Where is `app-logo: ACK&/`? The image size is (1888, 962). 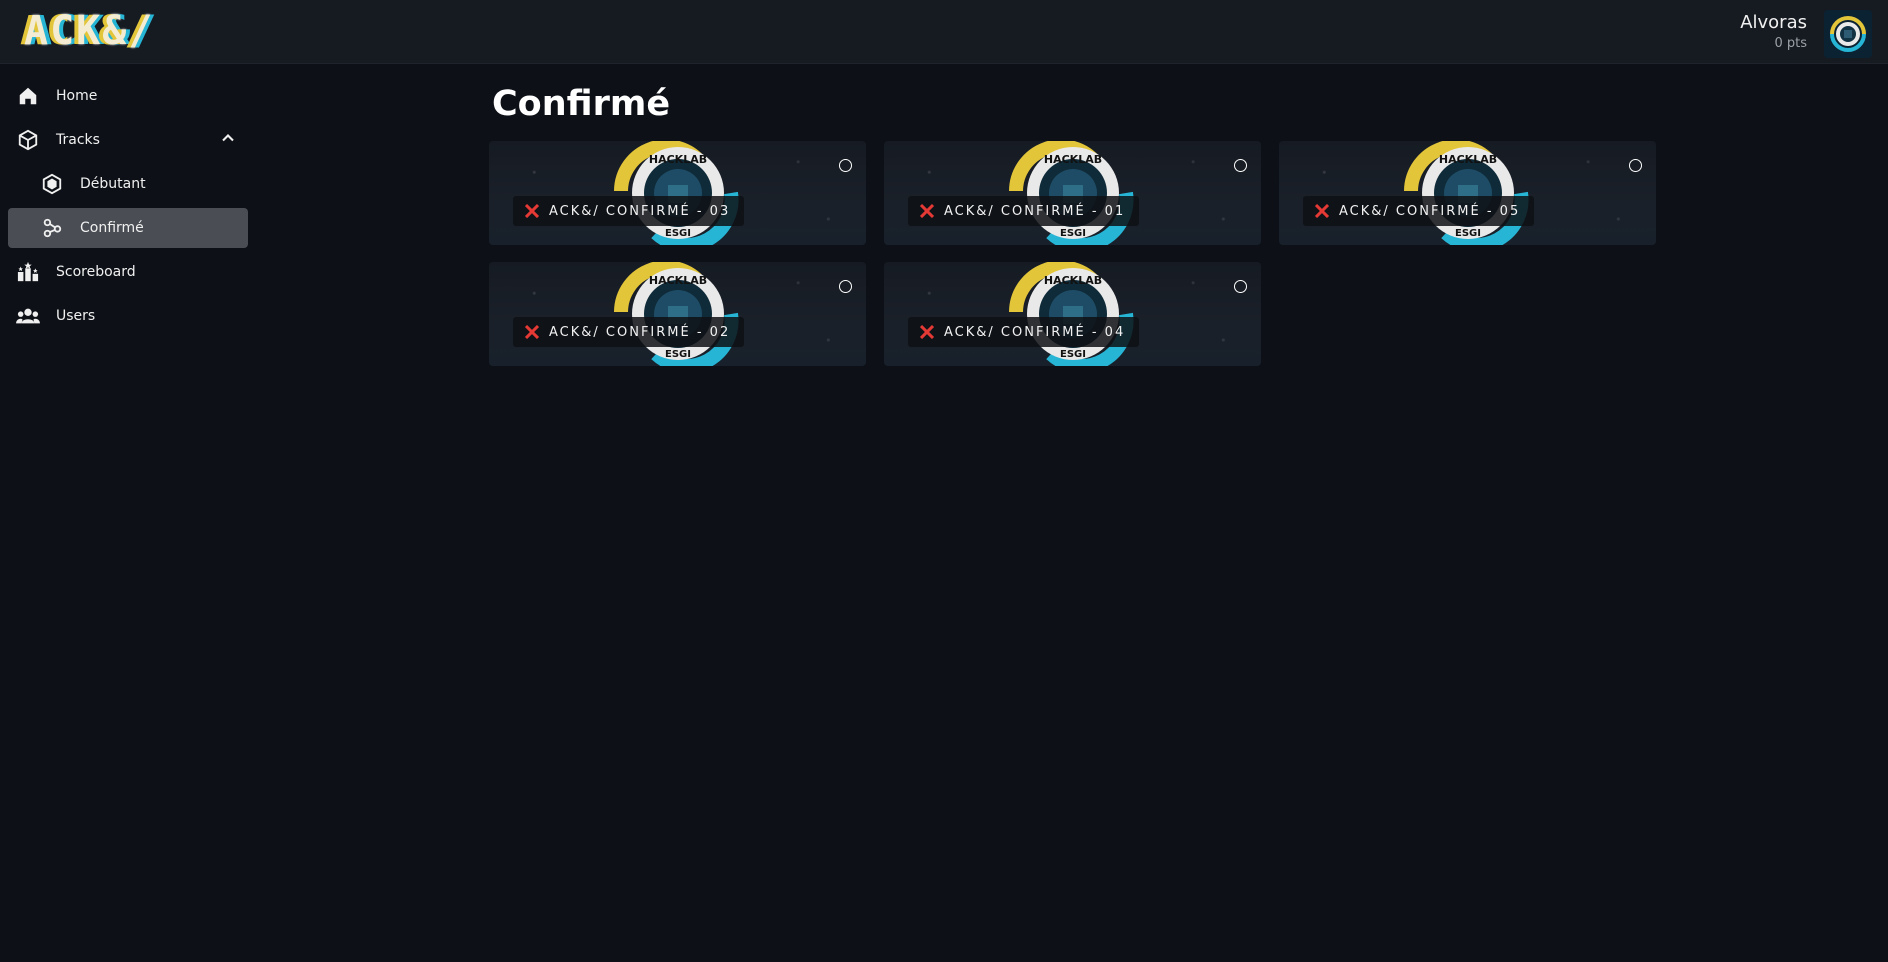
app-logo: ACK&/ is located at coordinates (89, 31).